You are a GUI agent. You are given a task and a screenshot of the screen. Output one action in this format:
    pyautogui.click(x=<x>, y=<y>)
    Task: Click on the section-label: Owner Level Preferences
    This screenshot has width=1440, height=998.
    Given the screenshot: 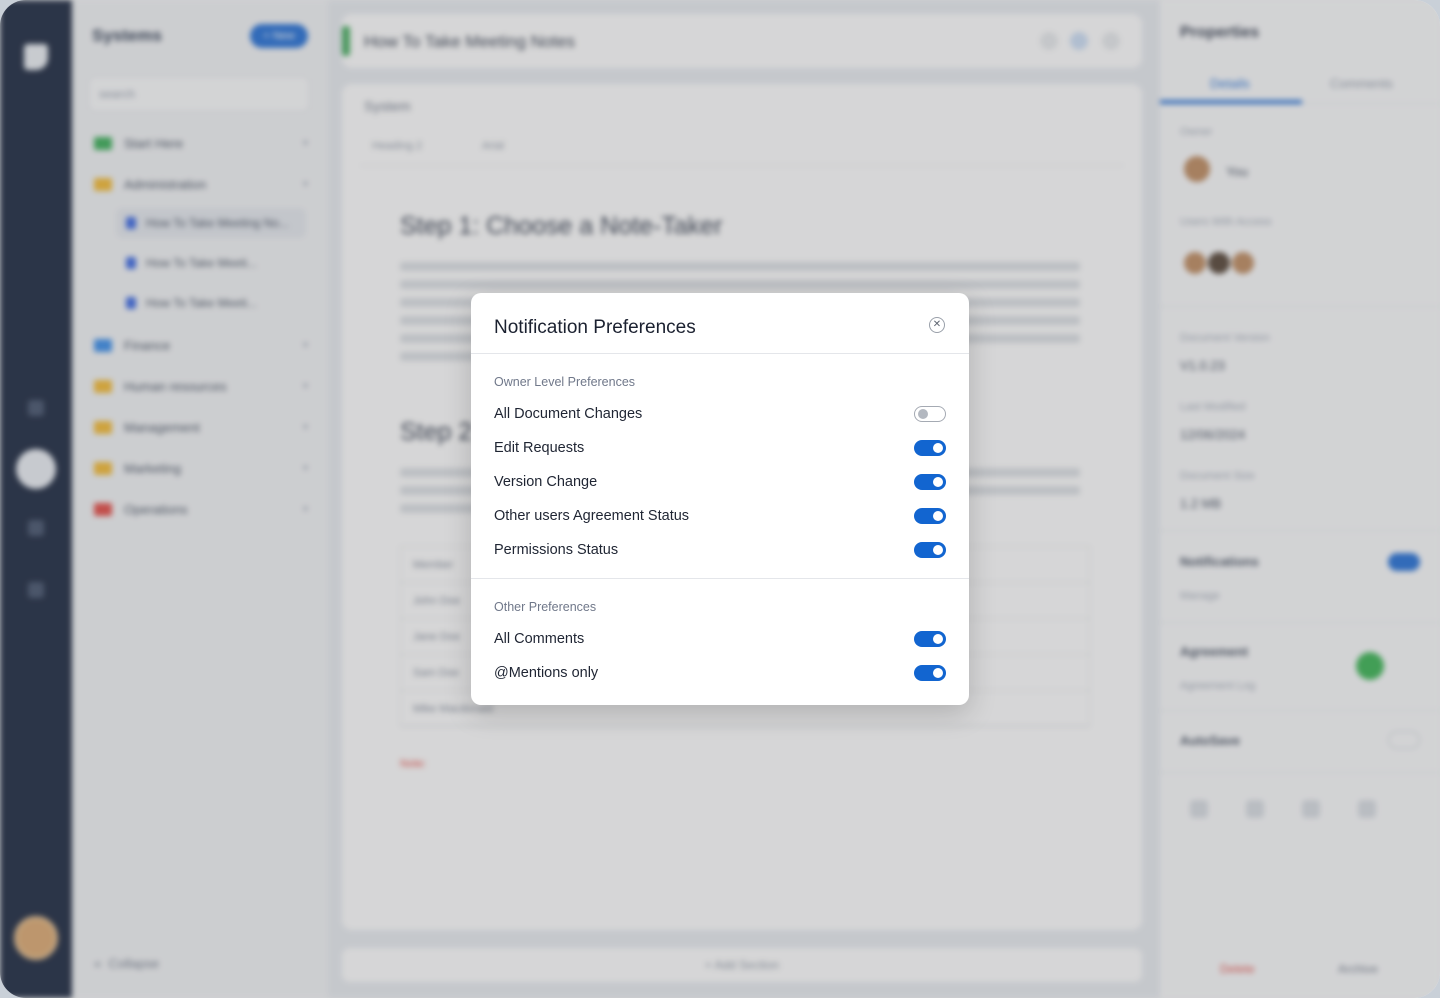 What is the action you would take?
    pyautogui.click(x=565, y=382)
    